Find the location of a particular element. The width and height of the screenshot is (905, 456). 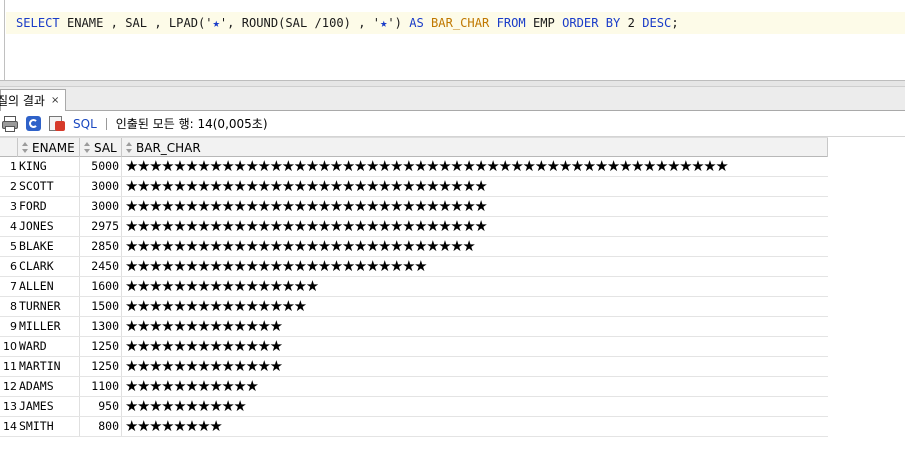

column-header-ename: ENAME is located at coordinates (49, 147).